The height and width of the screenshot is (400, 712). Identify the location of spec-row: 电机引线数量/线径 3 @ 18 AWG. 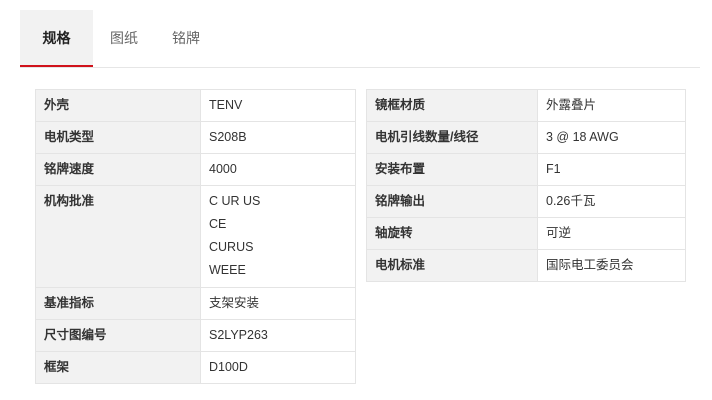
(526, 137).